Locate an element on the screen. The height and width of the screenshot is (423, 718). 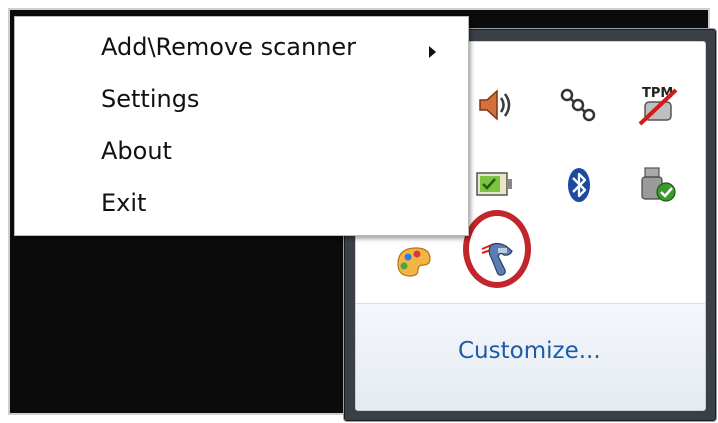
menu-item-about: About is located at coordinates (241, 151).